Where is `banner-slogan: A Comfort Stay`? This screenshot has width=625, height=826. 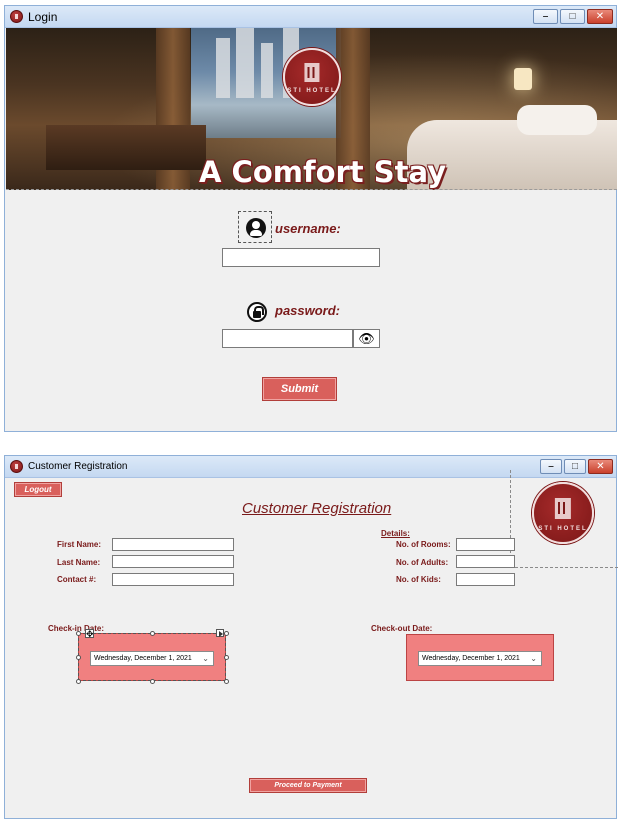 banner-slogan: A Comfort Stay is located at coordinates (323, 172).